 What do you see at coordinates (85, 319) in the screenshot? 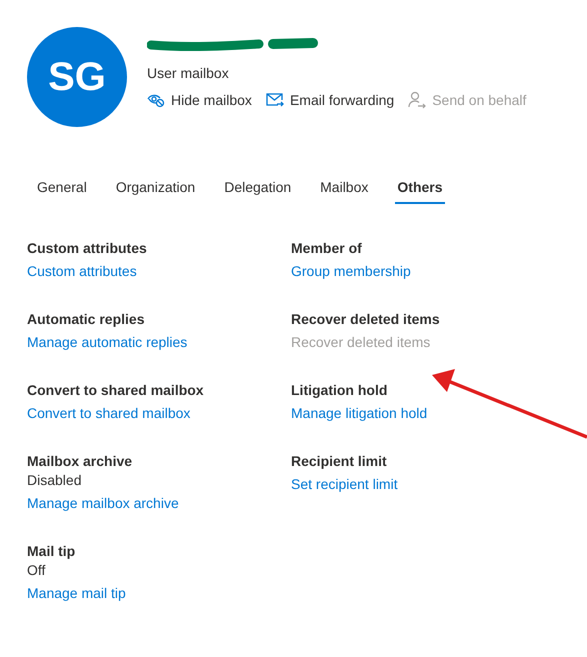
I see `section-title: Automatic replies` at bounding box center [85, 319].